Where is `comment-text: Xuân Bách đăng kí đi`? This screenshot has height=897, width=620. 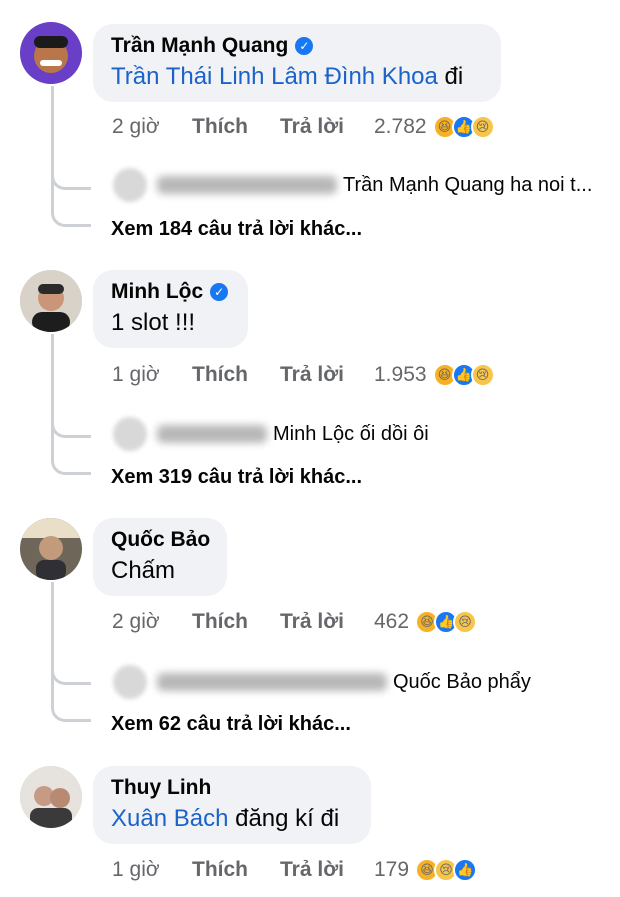
comment-text: Xuân Bách đăng kí đi is located at coordinates (225, 818).